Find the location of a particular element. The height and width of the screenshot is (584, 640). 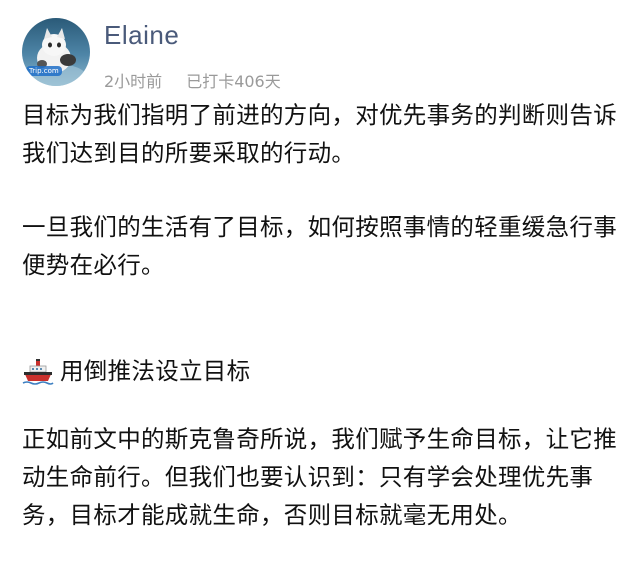

paragraph-2: 一旦我们的生活有了目标，如何按照事情的轻重缓急行事便势在必行。 is located at coordinates (319, 246).